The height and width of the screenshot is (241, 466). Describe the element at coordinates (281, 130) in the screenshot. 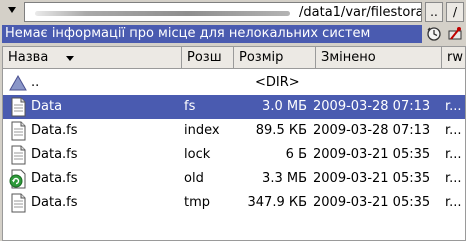

I see `row-size: 89.5 КБ` at that location.